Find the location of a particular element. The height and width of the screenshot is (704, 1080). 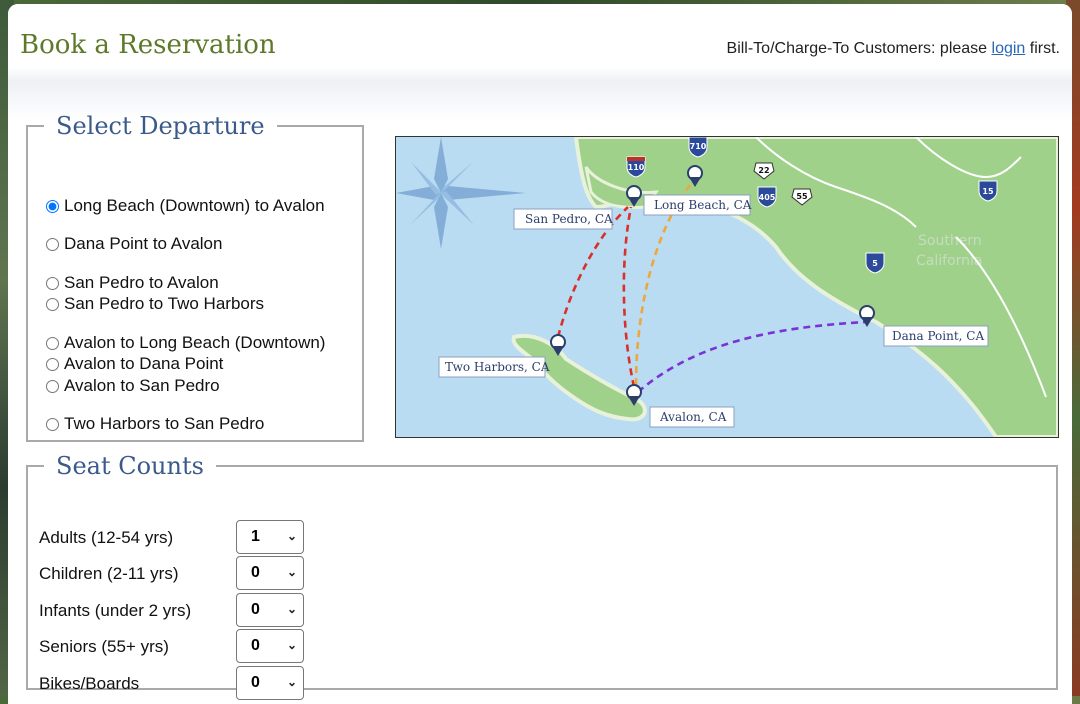

seat-label: Adults (12-54 yrs) is located at coordinates (106, 537).